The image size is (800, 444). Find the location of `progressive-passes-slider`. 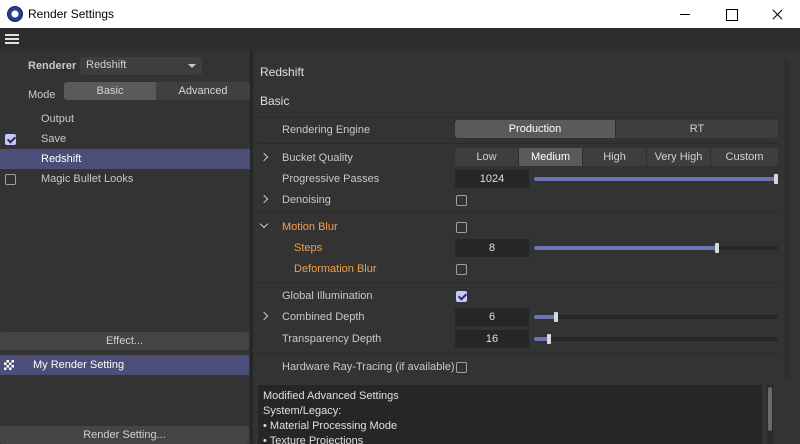

progressive-passes-slider is located at coordinates (656, 179).